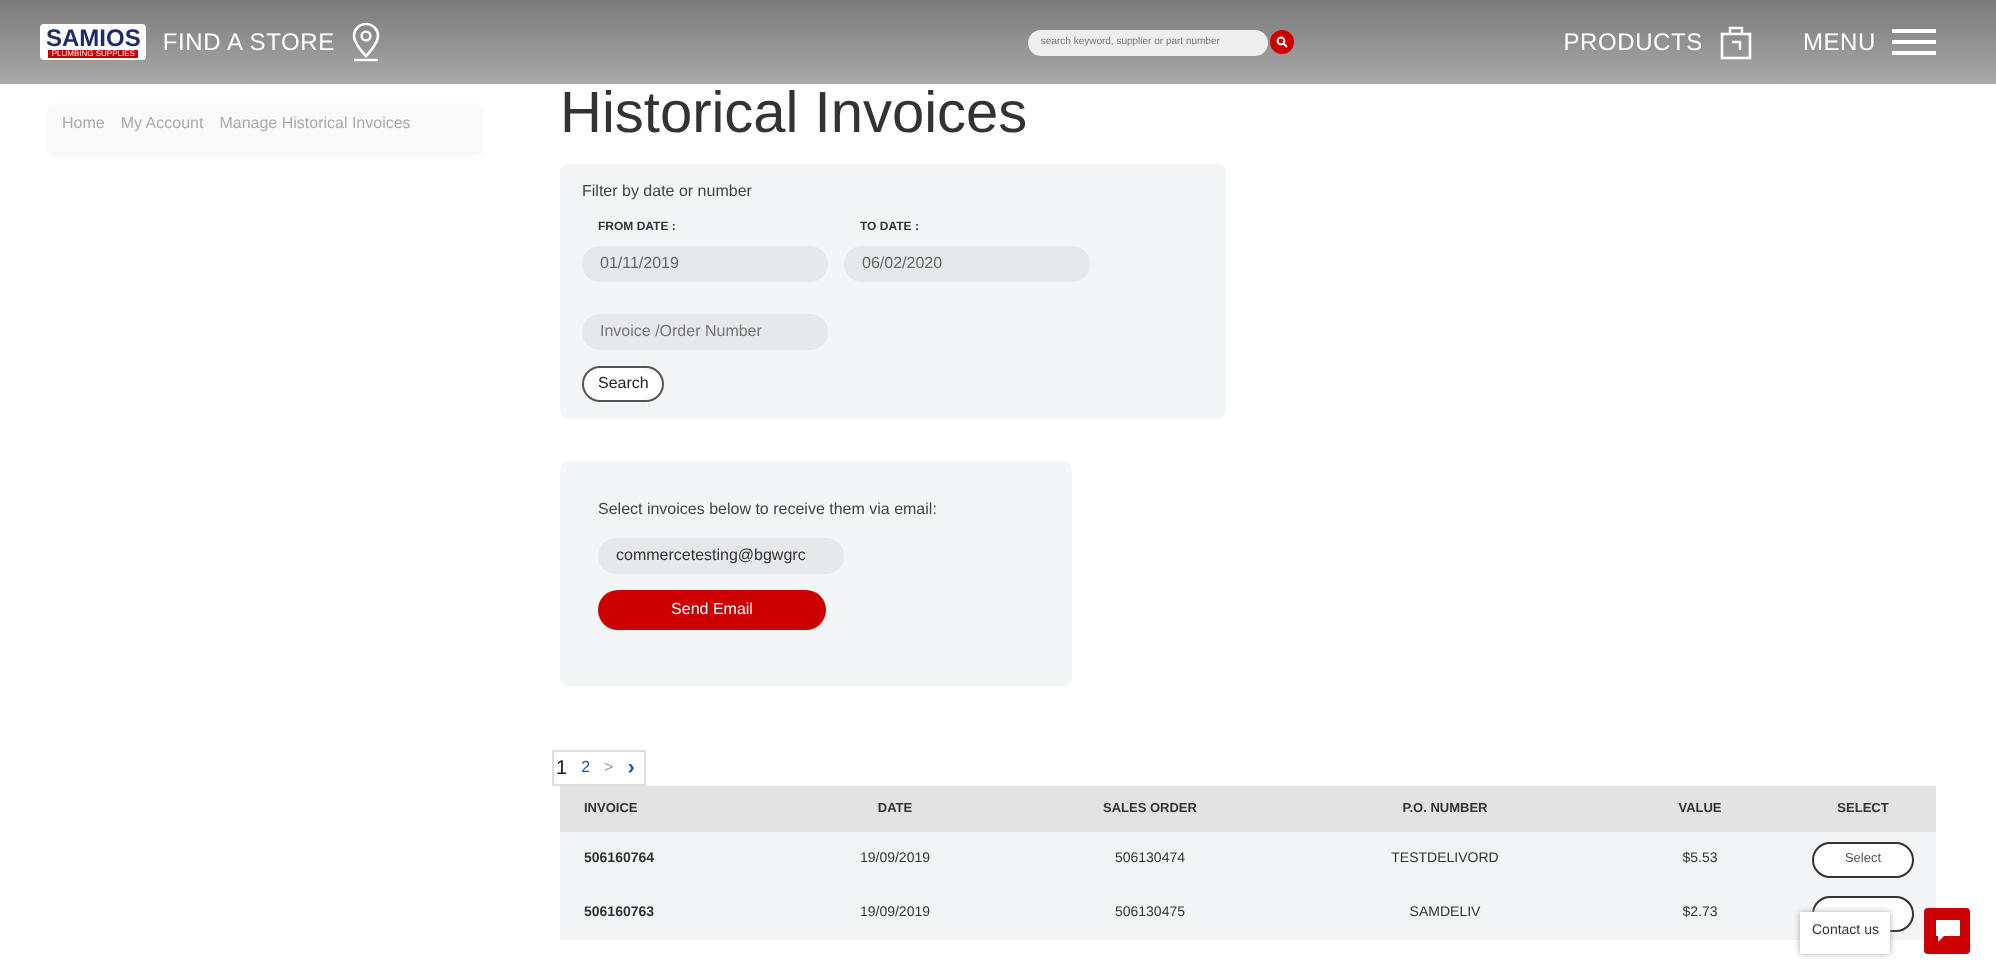  I want to click on send-email-button: Send Email, so click(712, 609).